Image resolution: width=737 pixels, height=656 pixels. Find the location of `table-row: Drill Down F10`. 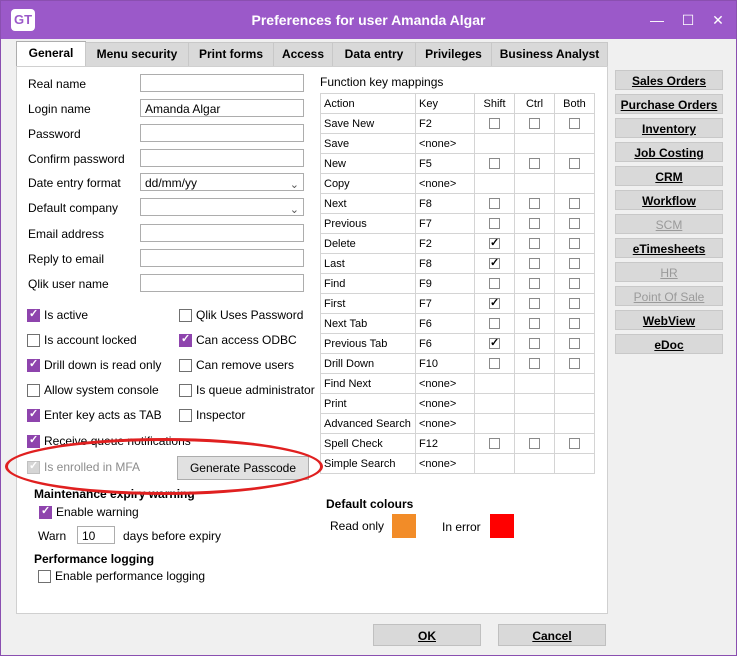

table-row: Drill Down F10 is located at coordinates (457, 363).